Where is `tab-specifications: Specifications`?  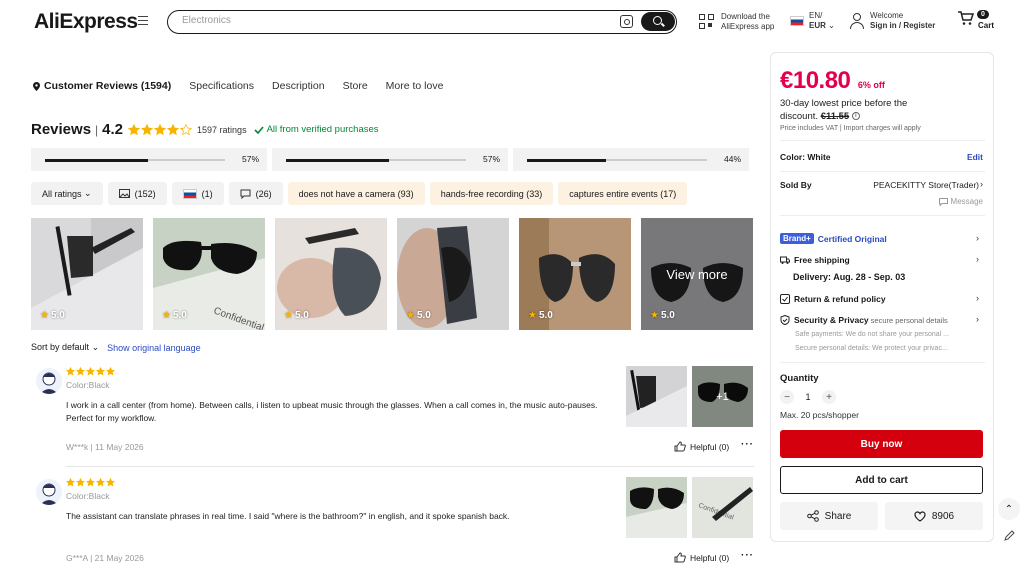 tab-specifications: Specifications is located at coordinates (221, 86).